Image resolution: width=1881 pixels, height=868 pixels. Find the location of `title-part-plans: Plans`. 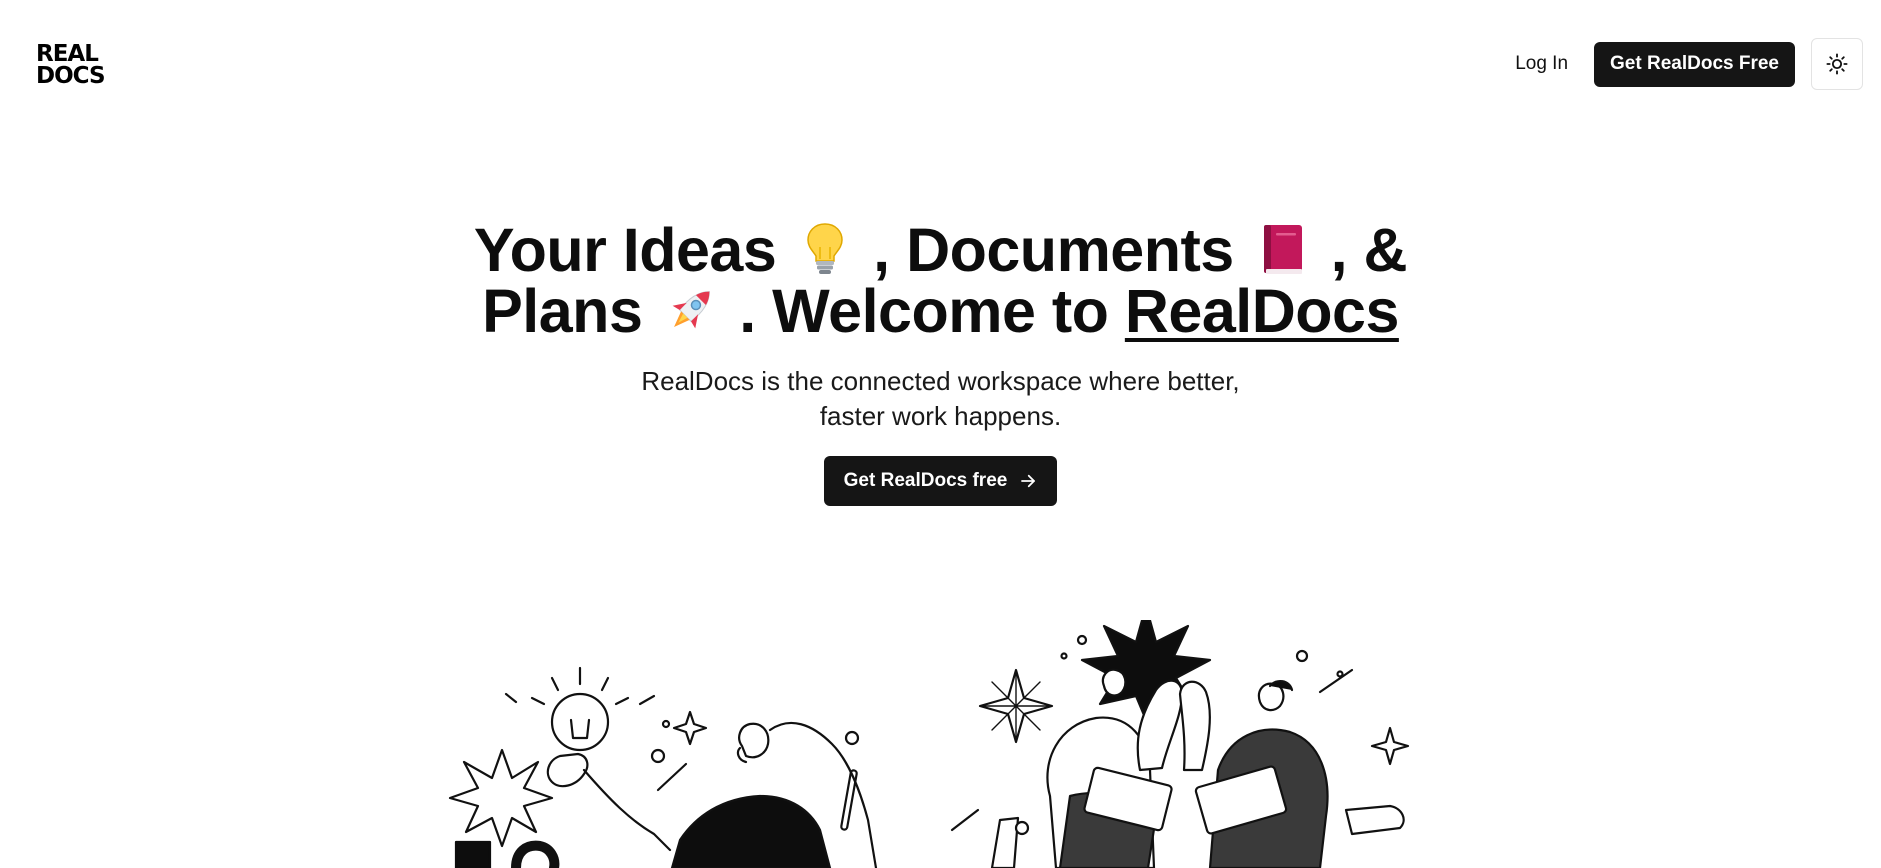

title-part-plans: Plans is located at coordinates (562, 311).